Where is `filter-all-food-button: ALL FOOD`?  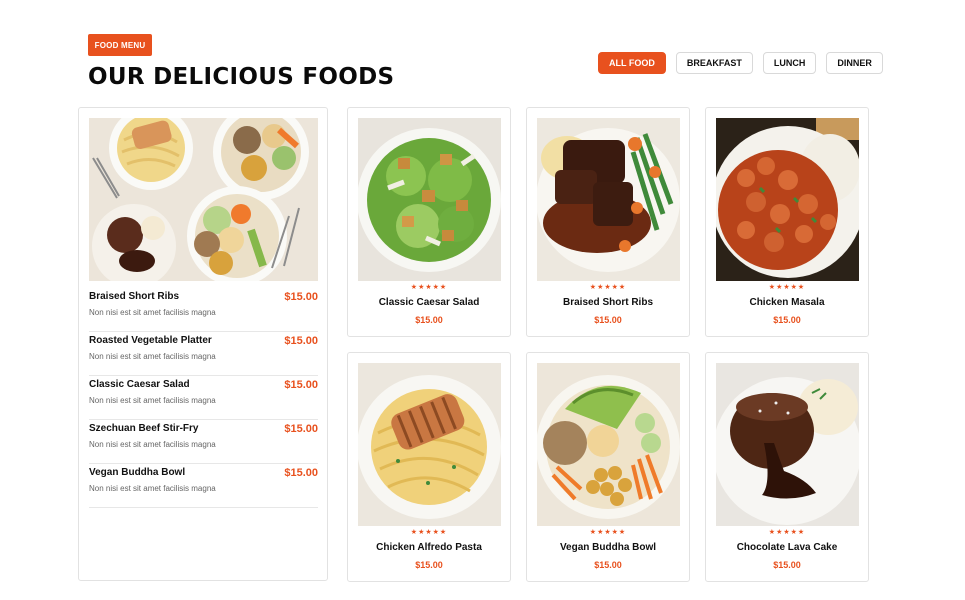 filter-all-food-button: ALL FOOD is located at coordinates (632, 63).